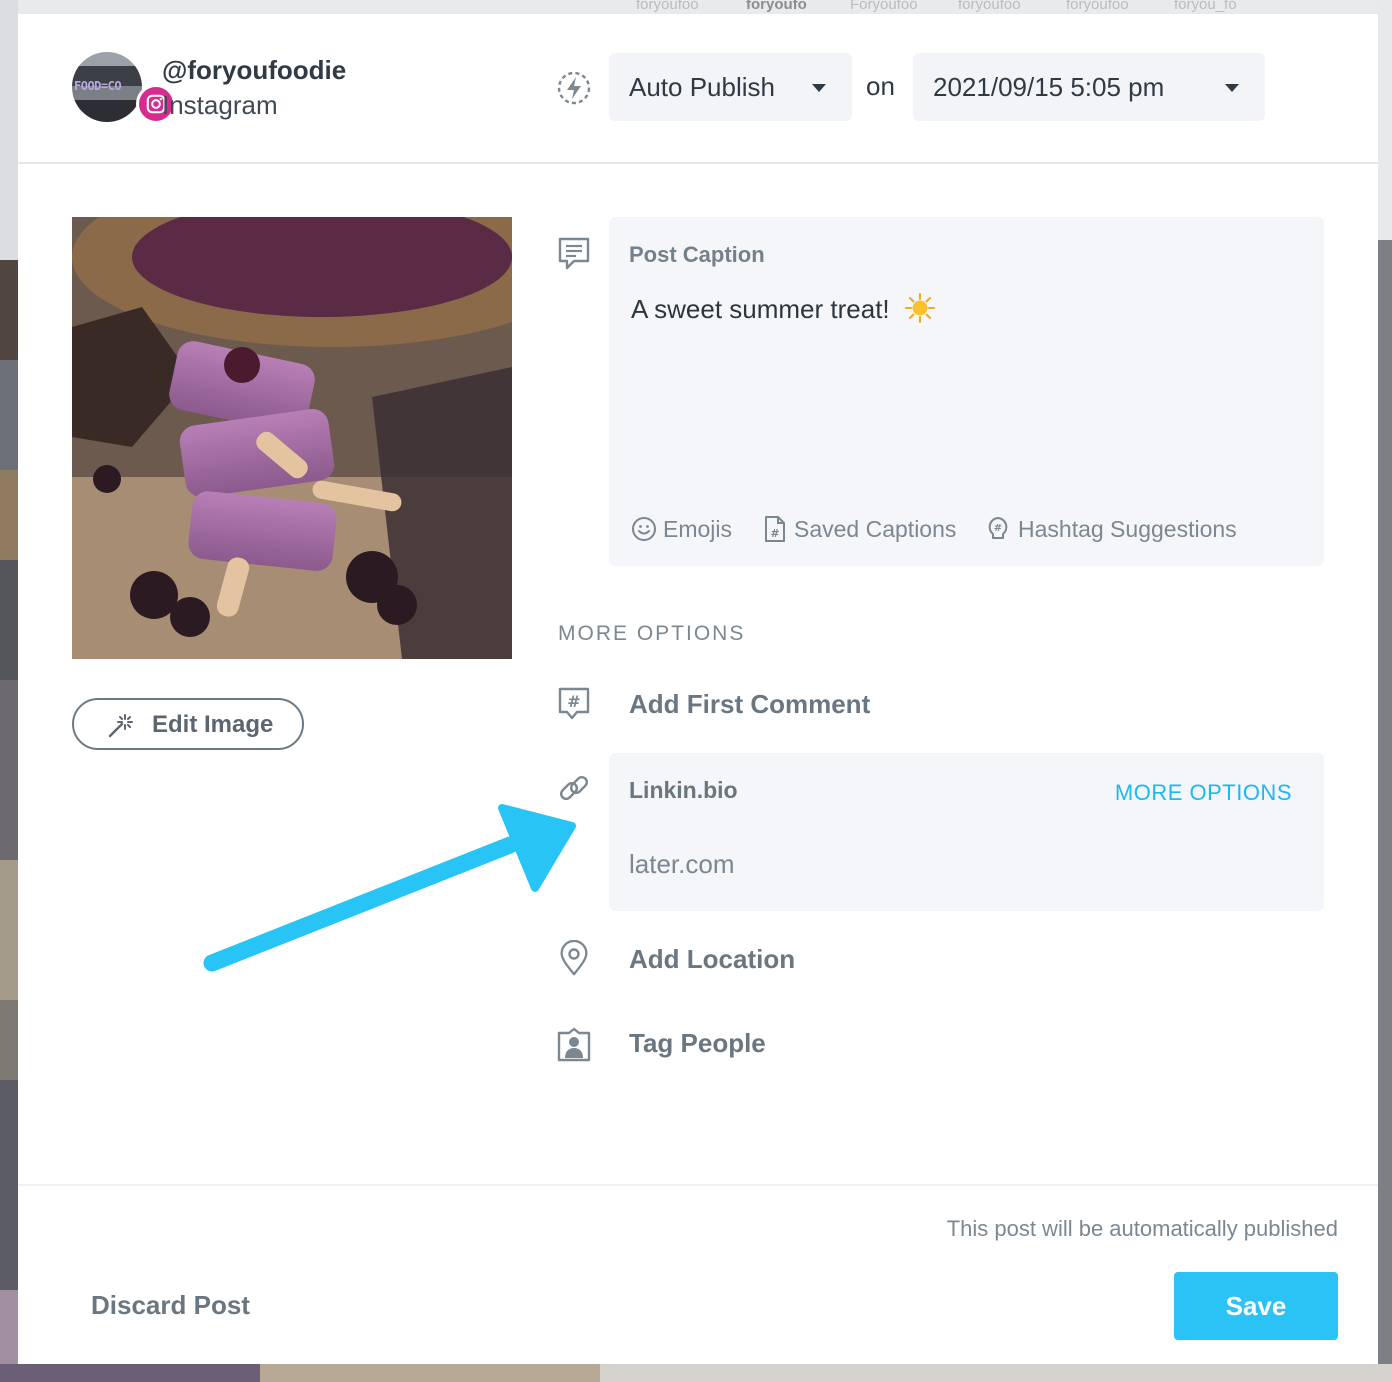 Image resolution: width=1392 pixels, height=1382 pixels. I want to click on saved-captions-button: # Saved Captions, so click(859, 529).